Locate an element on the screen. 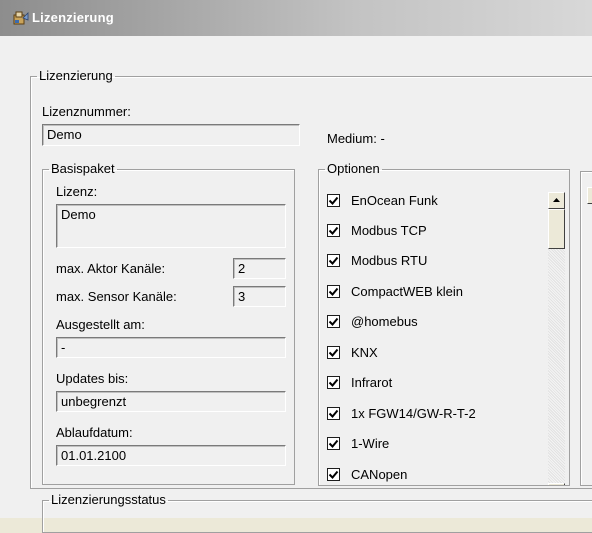 This screenshot has height=533, width=592. arrow-down-icon is located at coordinates (556, 485).